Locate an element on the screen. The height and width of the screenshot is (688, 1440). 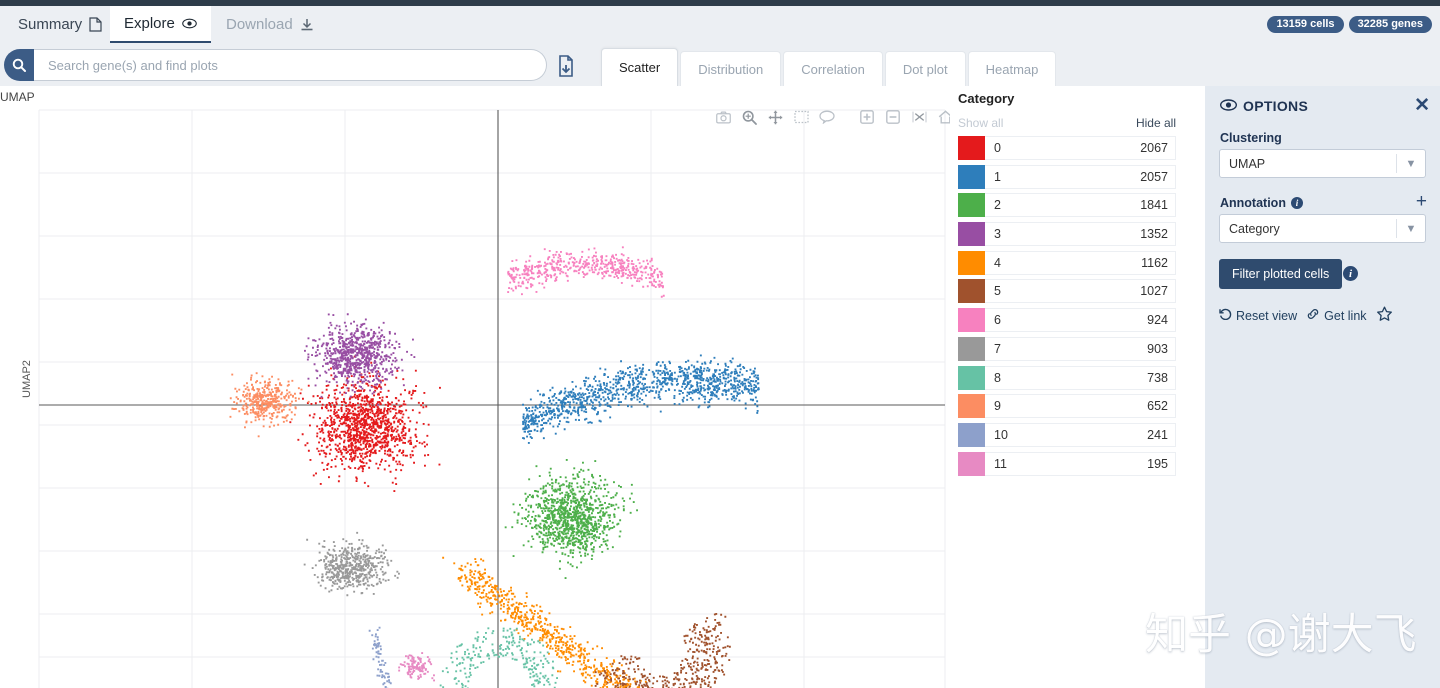
legend-label: 2 is located at coordinates (997, 205).